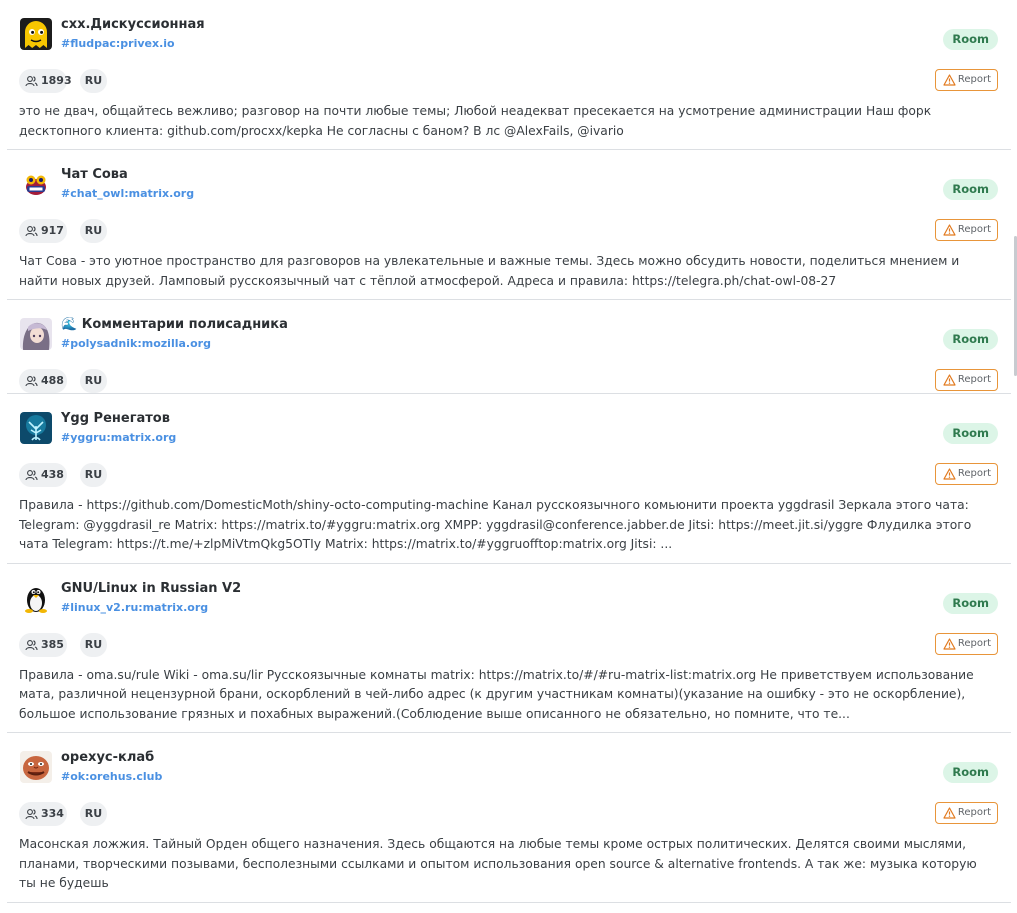 This screenshot has width=1017, height=913. What do you see at coordinates (52, 813) in the screenshot?
I see `member-count: 334` at bounding box center [52, 813].